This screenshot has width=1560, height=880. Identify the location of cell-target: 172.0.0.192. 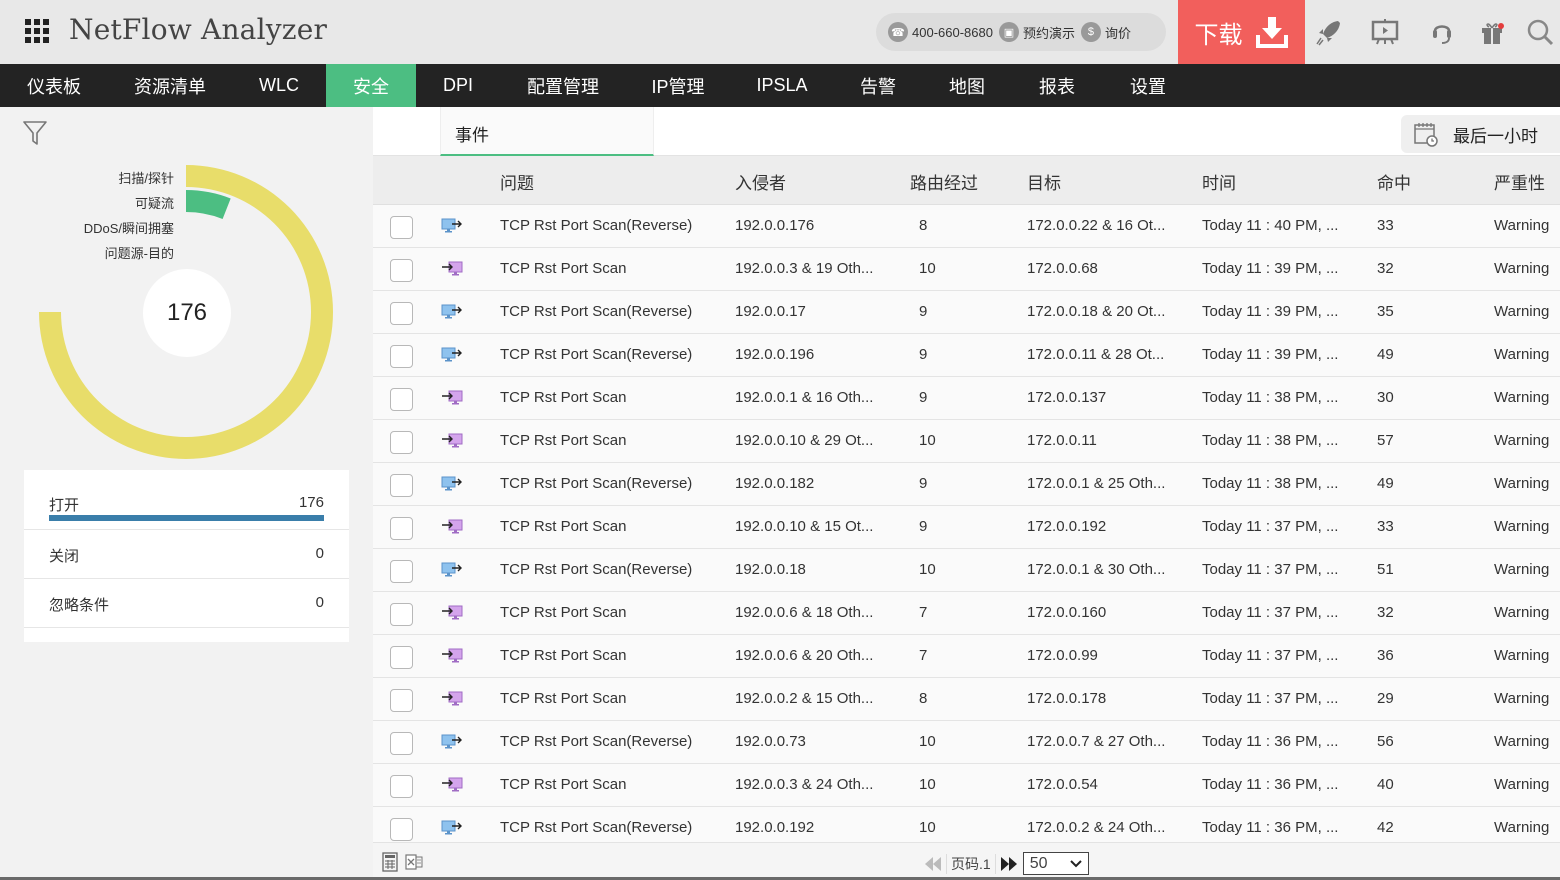
(1066, 526).